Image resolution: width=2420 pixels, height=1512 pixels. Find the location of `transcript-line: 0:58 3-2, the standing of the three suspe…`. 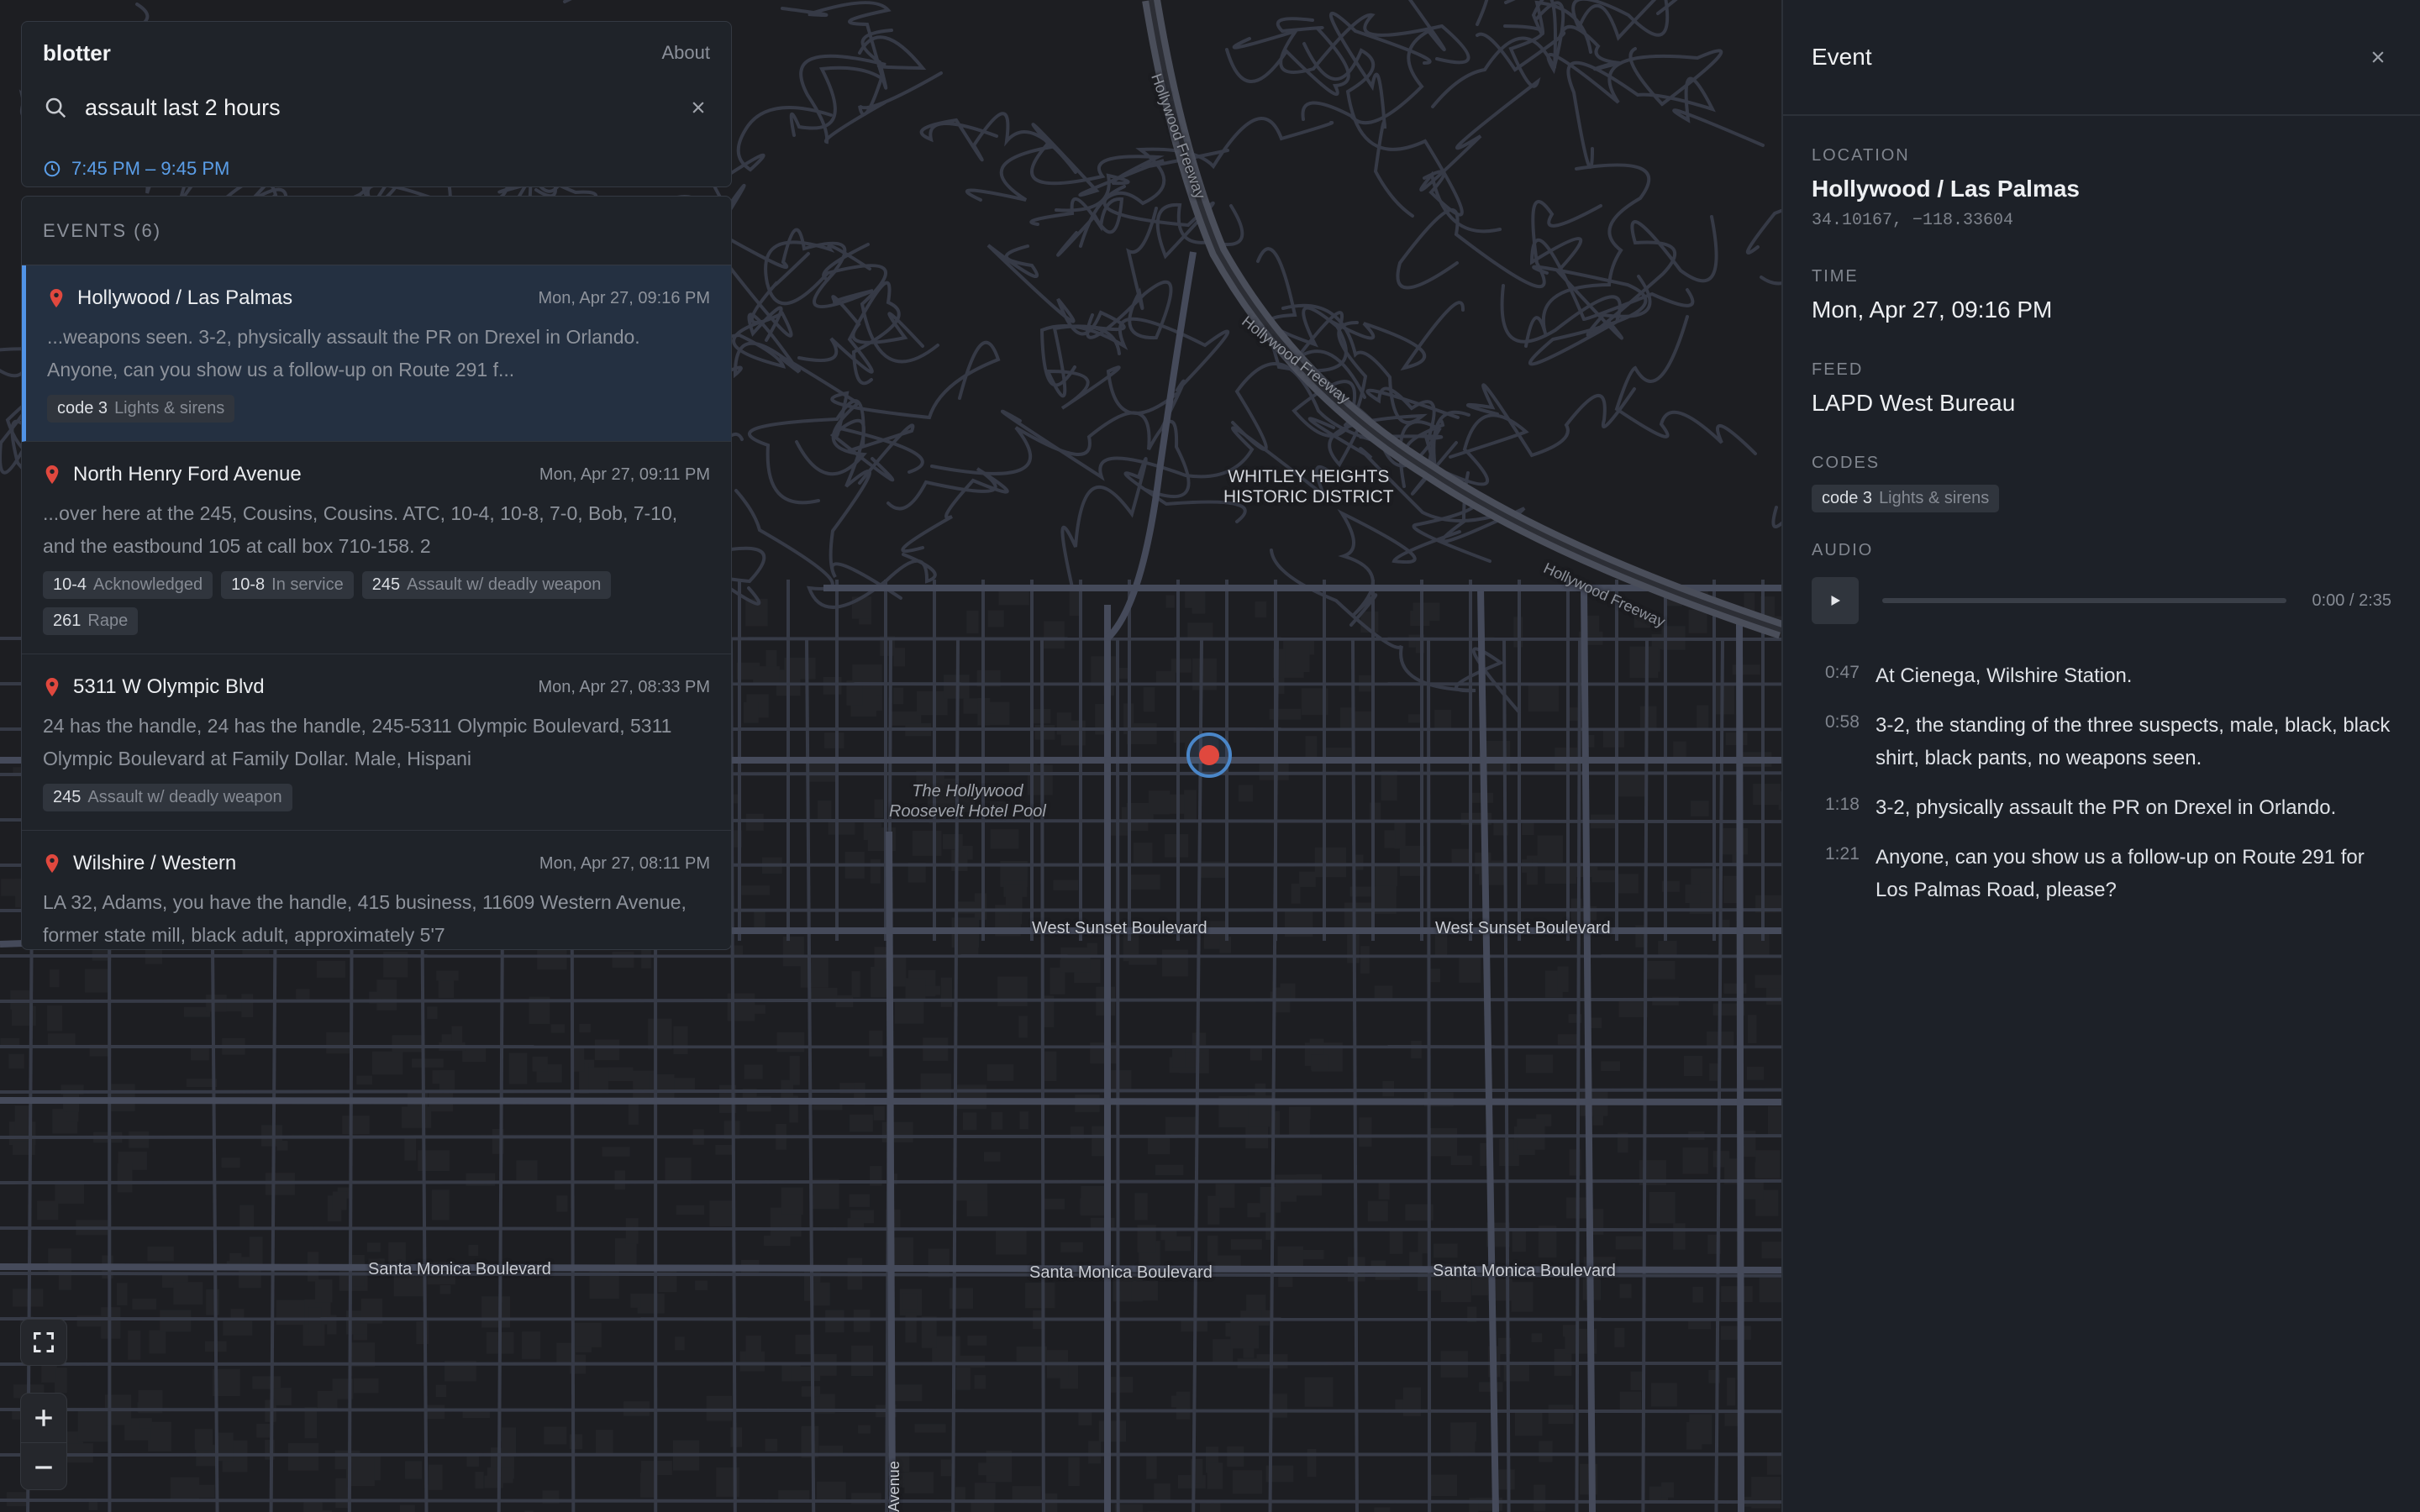

transcript-line: 0:58 3-2, the standing of the three suspe… is located at coordinates (2101, 741).